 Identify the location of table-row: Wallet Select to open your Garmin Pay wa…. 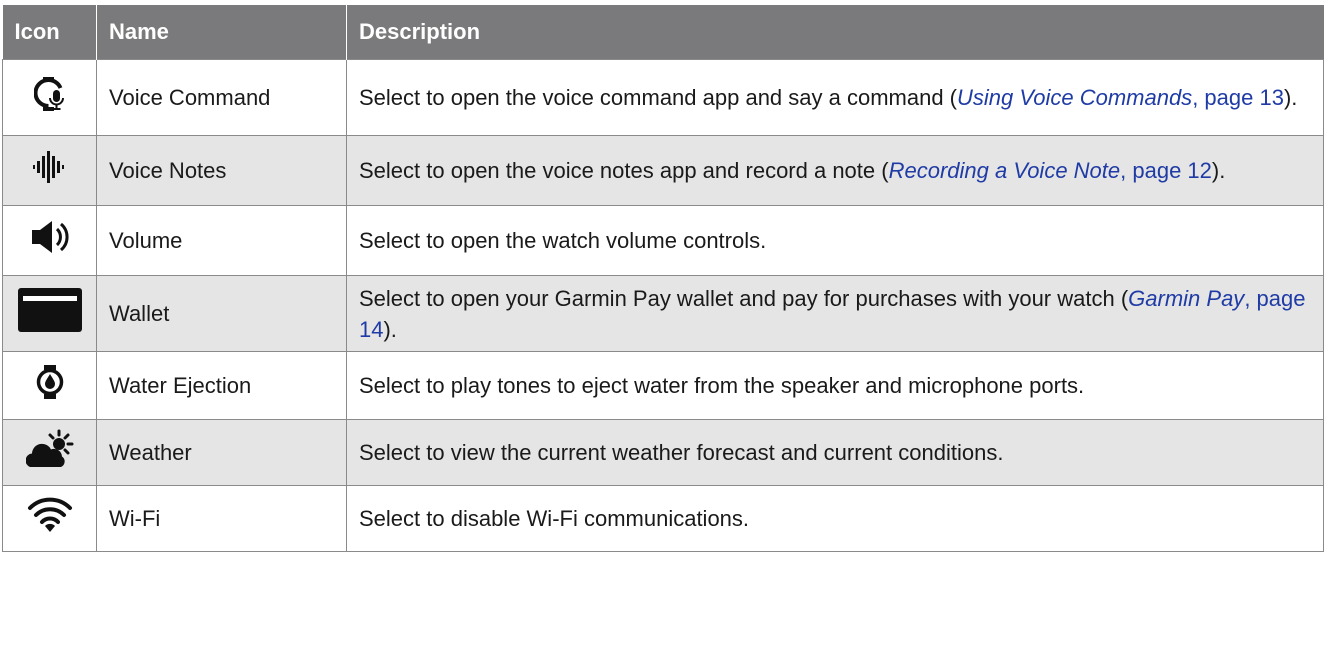
(663, 313).